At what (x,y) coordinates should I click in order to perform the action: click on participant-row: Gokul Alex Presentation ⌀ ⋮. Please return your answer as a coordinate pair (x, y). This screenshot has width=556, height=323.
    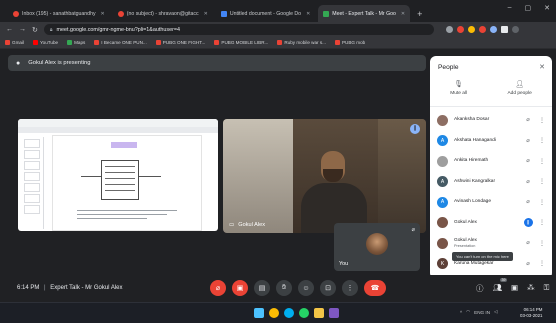
    Looking at the image, I should click on (491, 243).